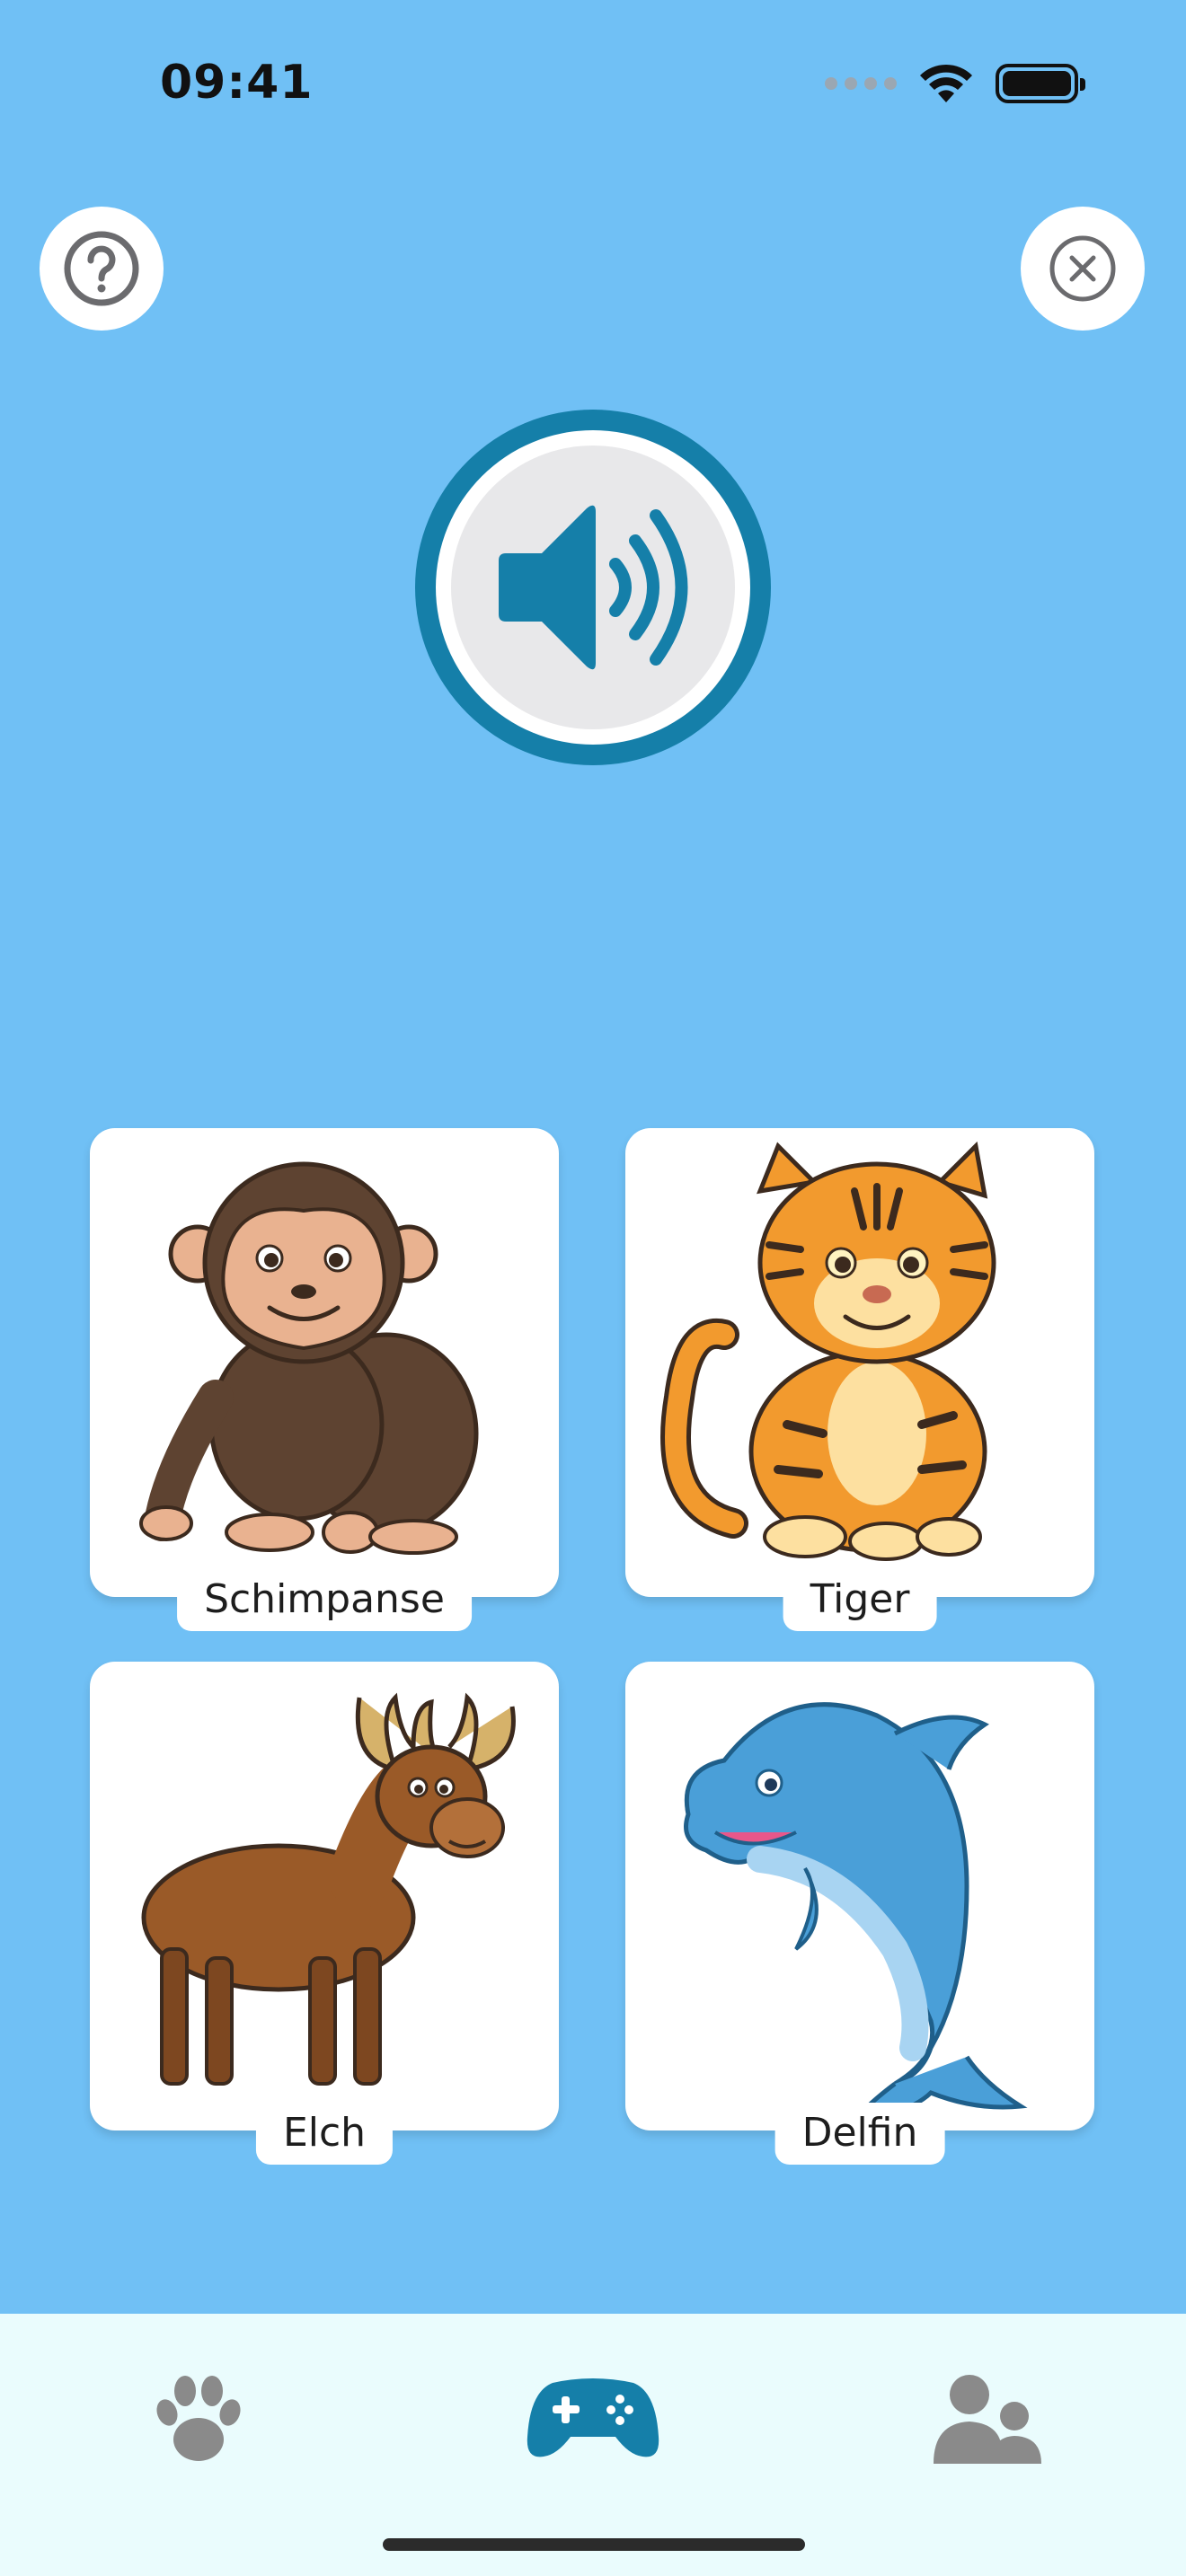 The height and width of the screenshot is (2576, 1186). What do you see at coordinates (856, 1916) in the screenshot?
I see `dolphin-icon` at bounding box center [856, 1916].